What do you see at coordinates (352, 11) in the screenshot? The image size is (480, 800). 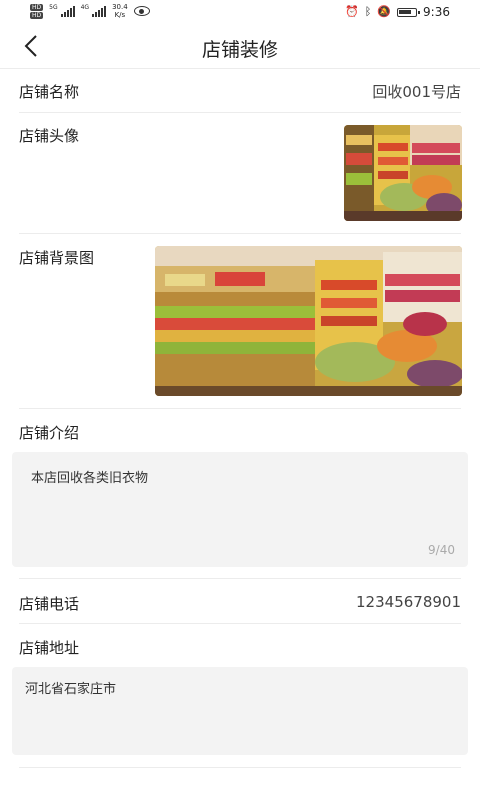 I see `alarm-icon: ⏰` at bounding box center [352, 11].